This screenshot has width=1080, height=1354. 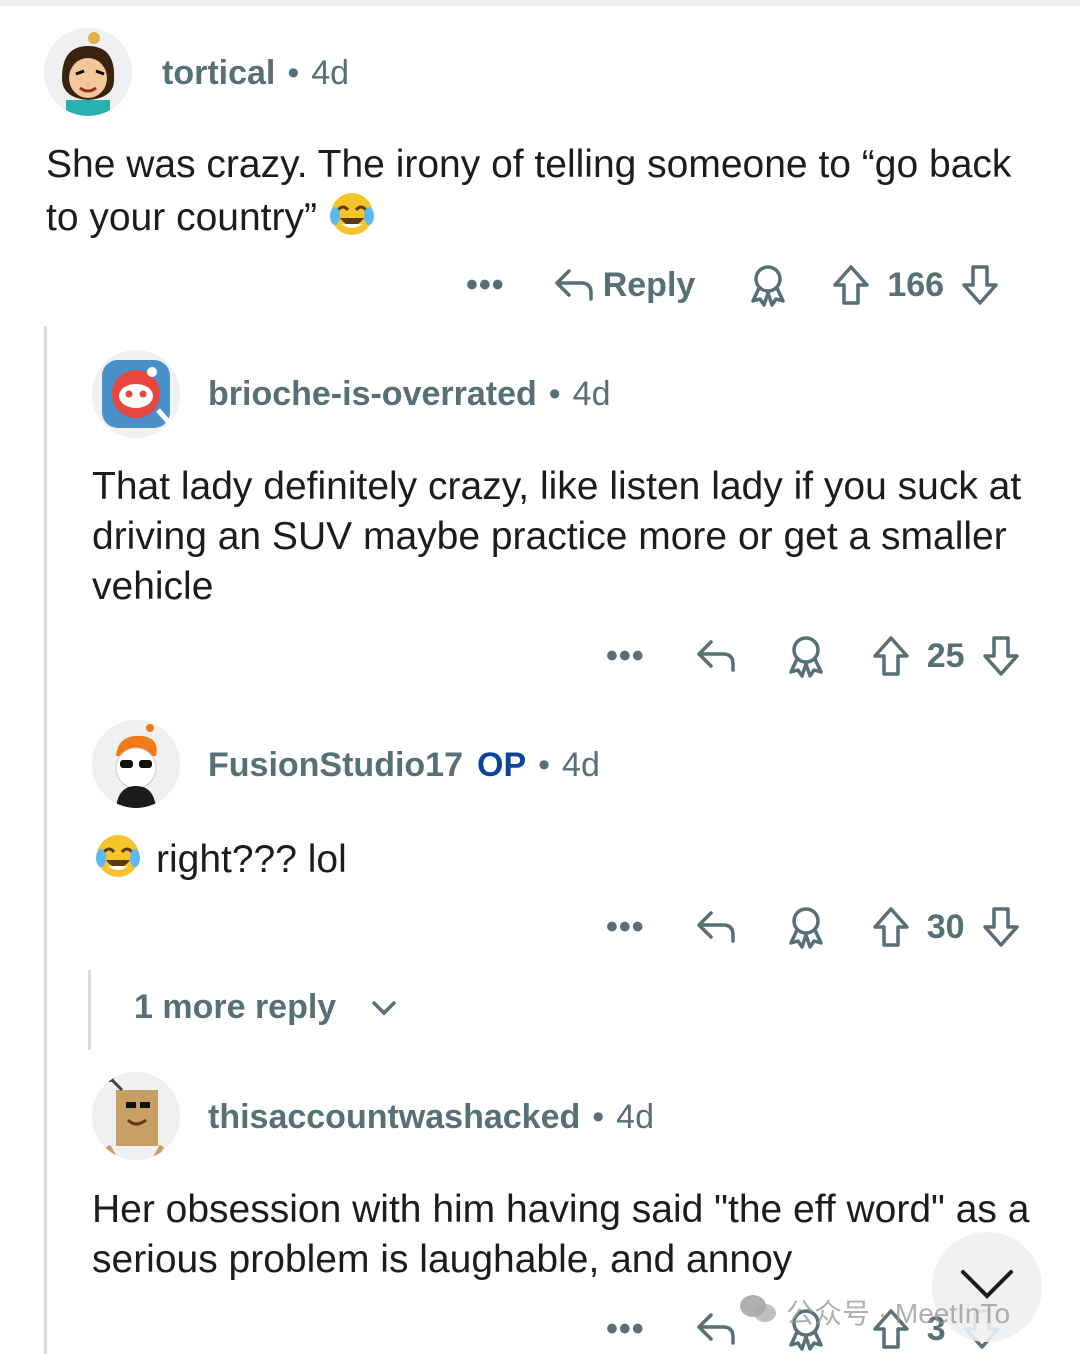 I want to click on comment-text: right??? lol, so click(x=251, y=859).